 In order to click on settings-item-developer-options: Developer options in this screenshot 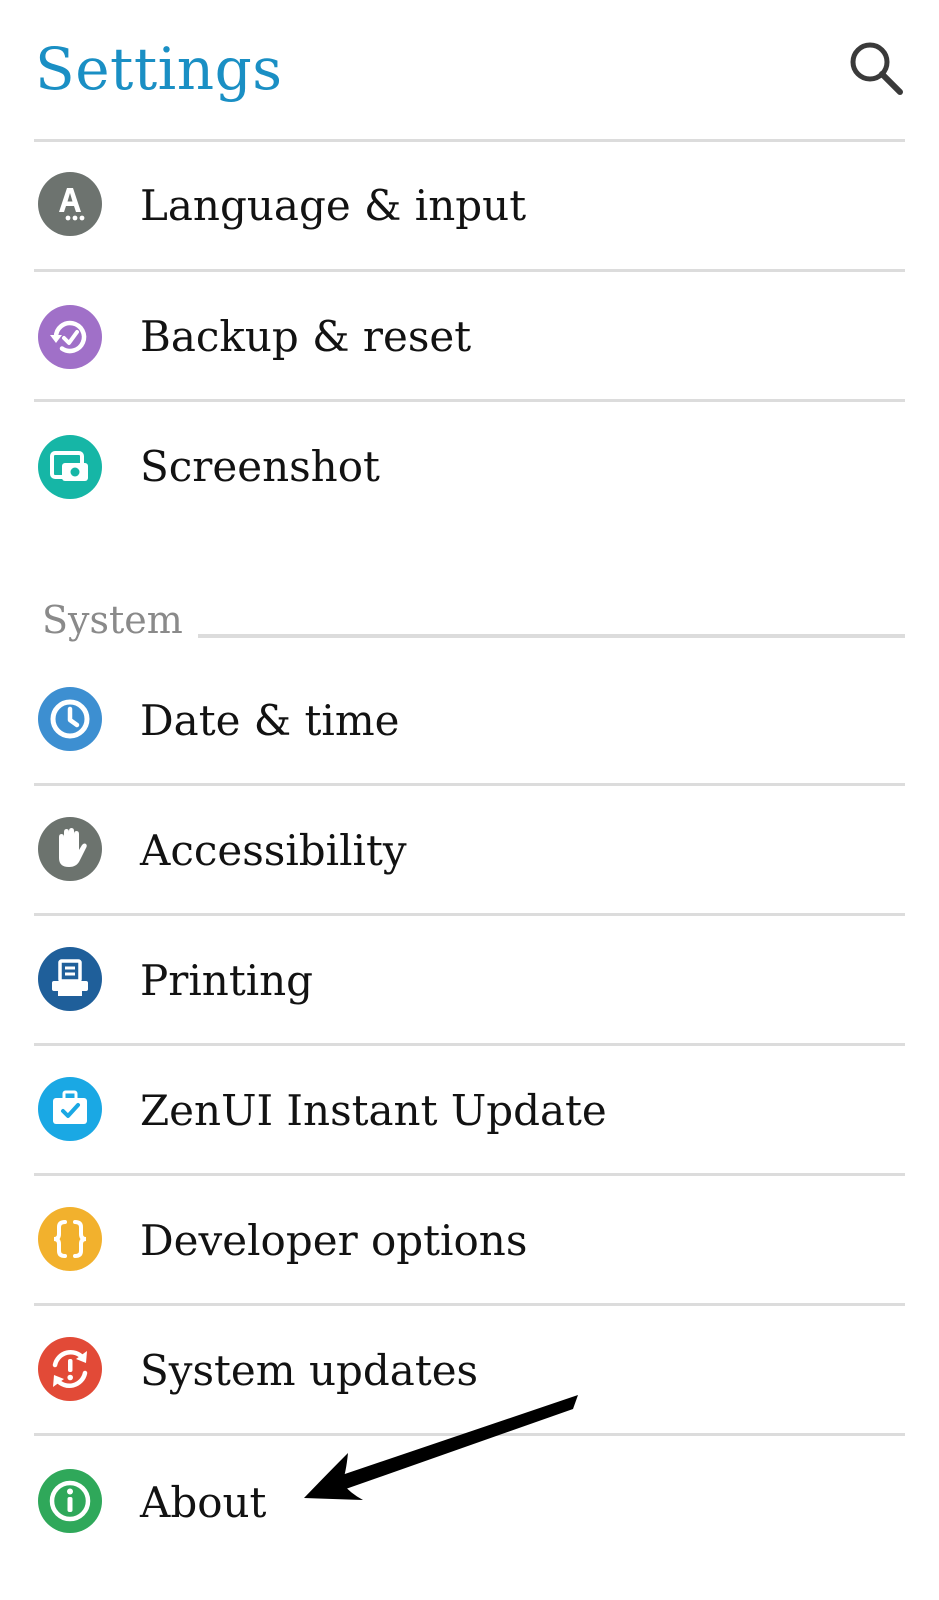, I will do `click(469, 1241)`.